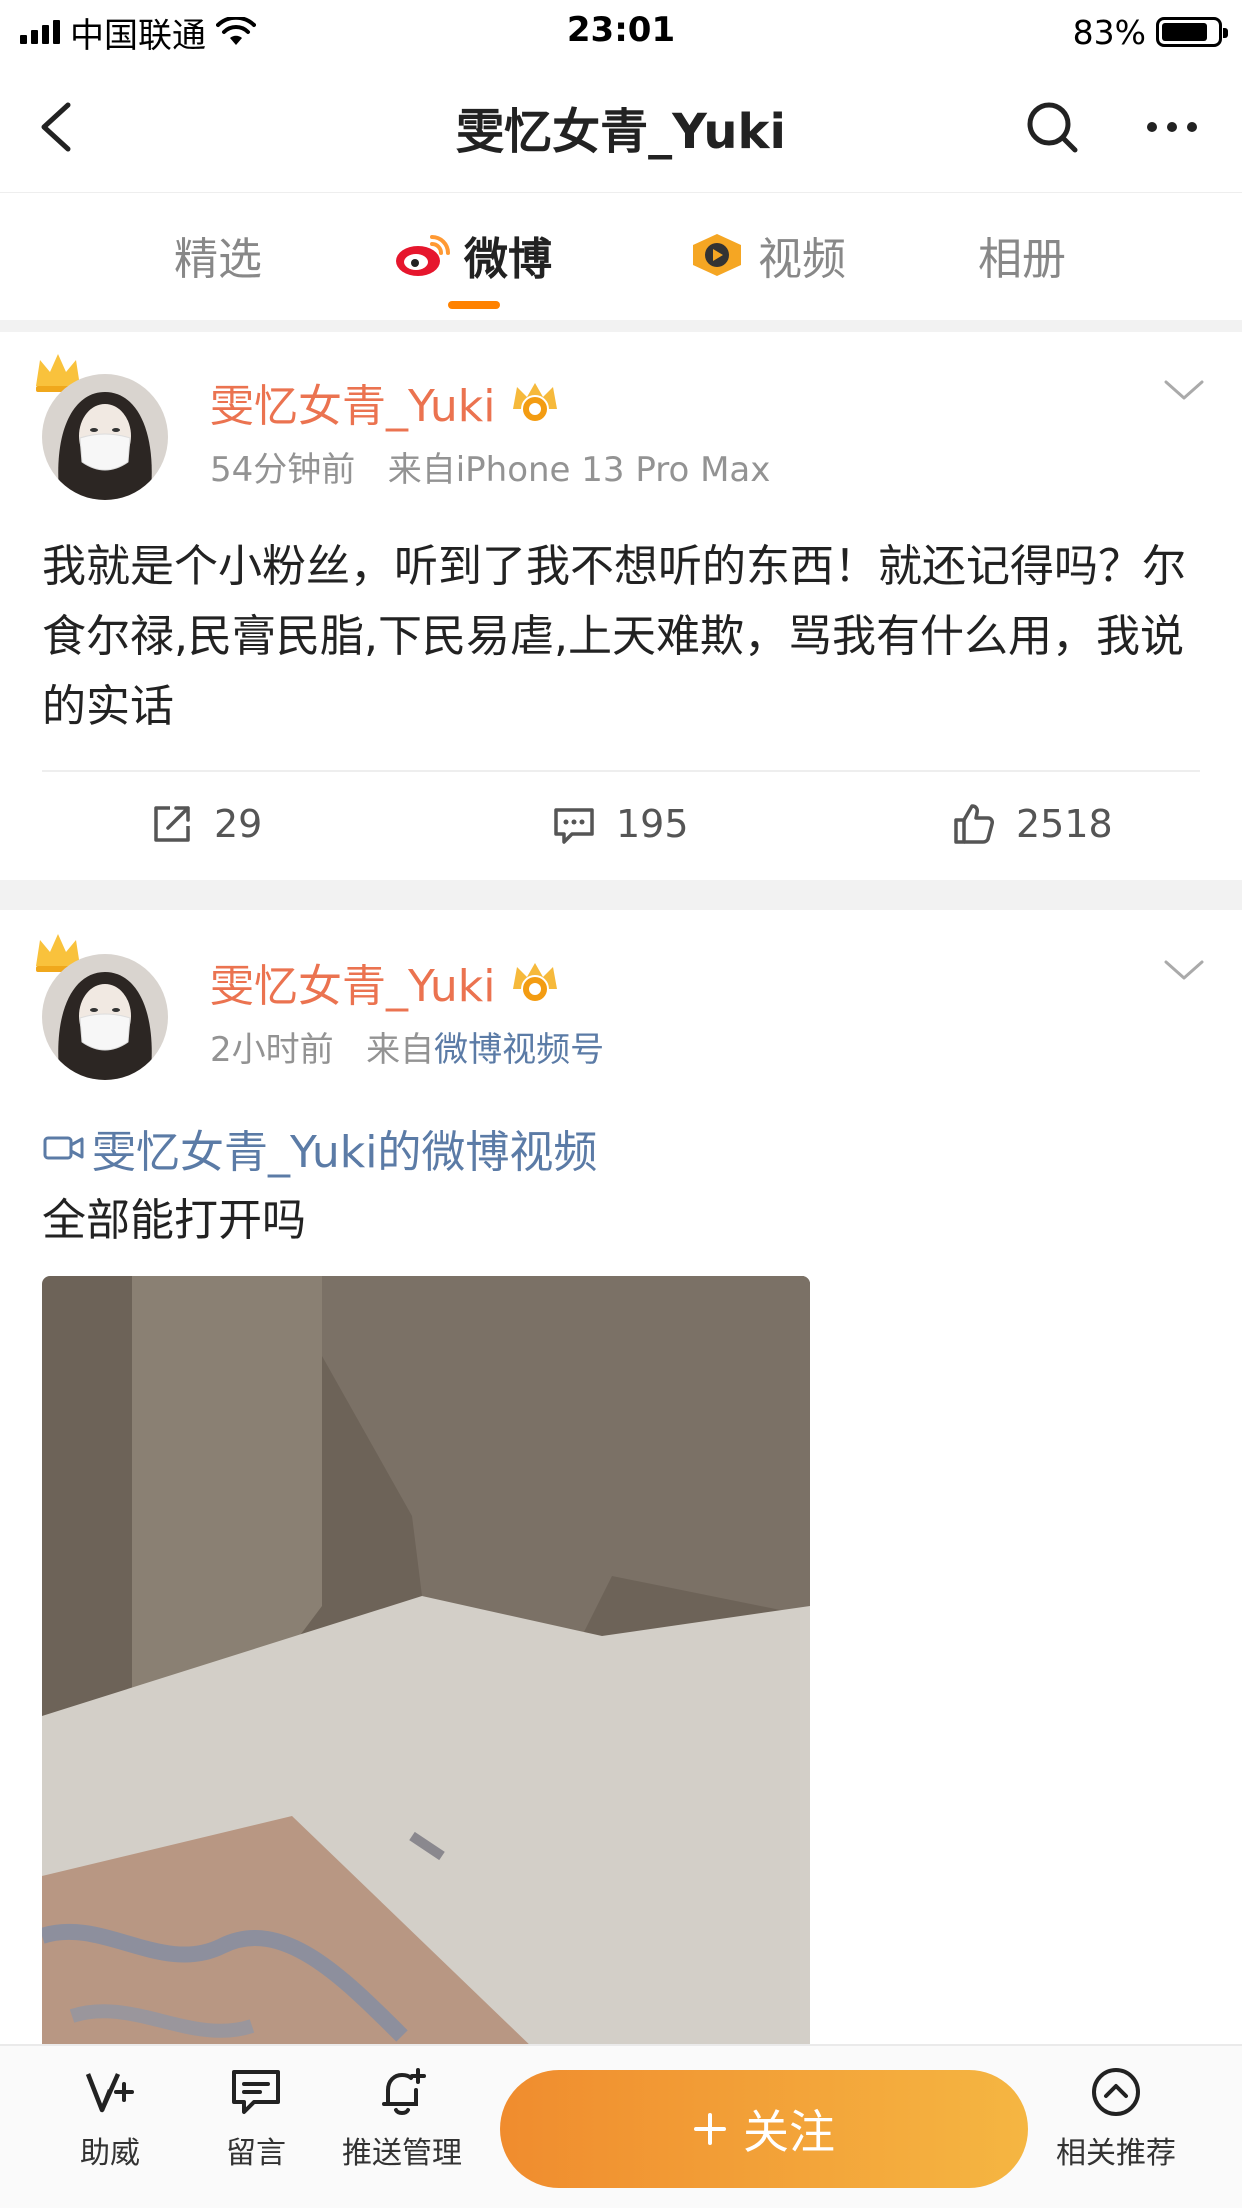 The height and width of the screenshot is (2208, 1242). Describe the element at coordinates (621, 127) in the screenshot. I see `nav-bar: 雯忆女青_Yuki` at that location.